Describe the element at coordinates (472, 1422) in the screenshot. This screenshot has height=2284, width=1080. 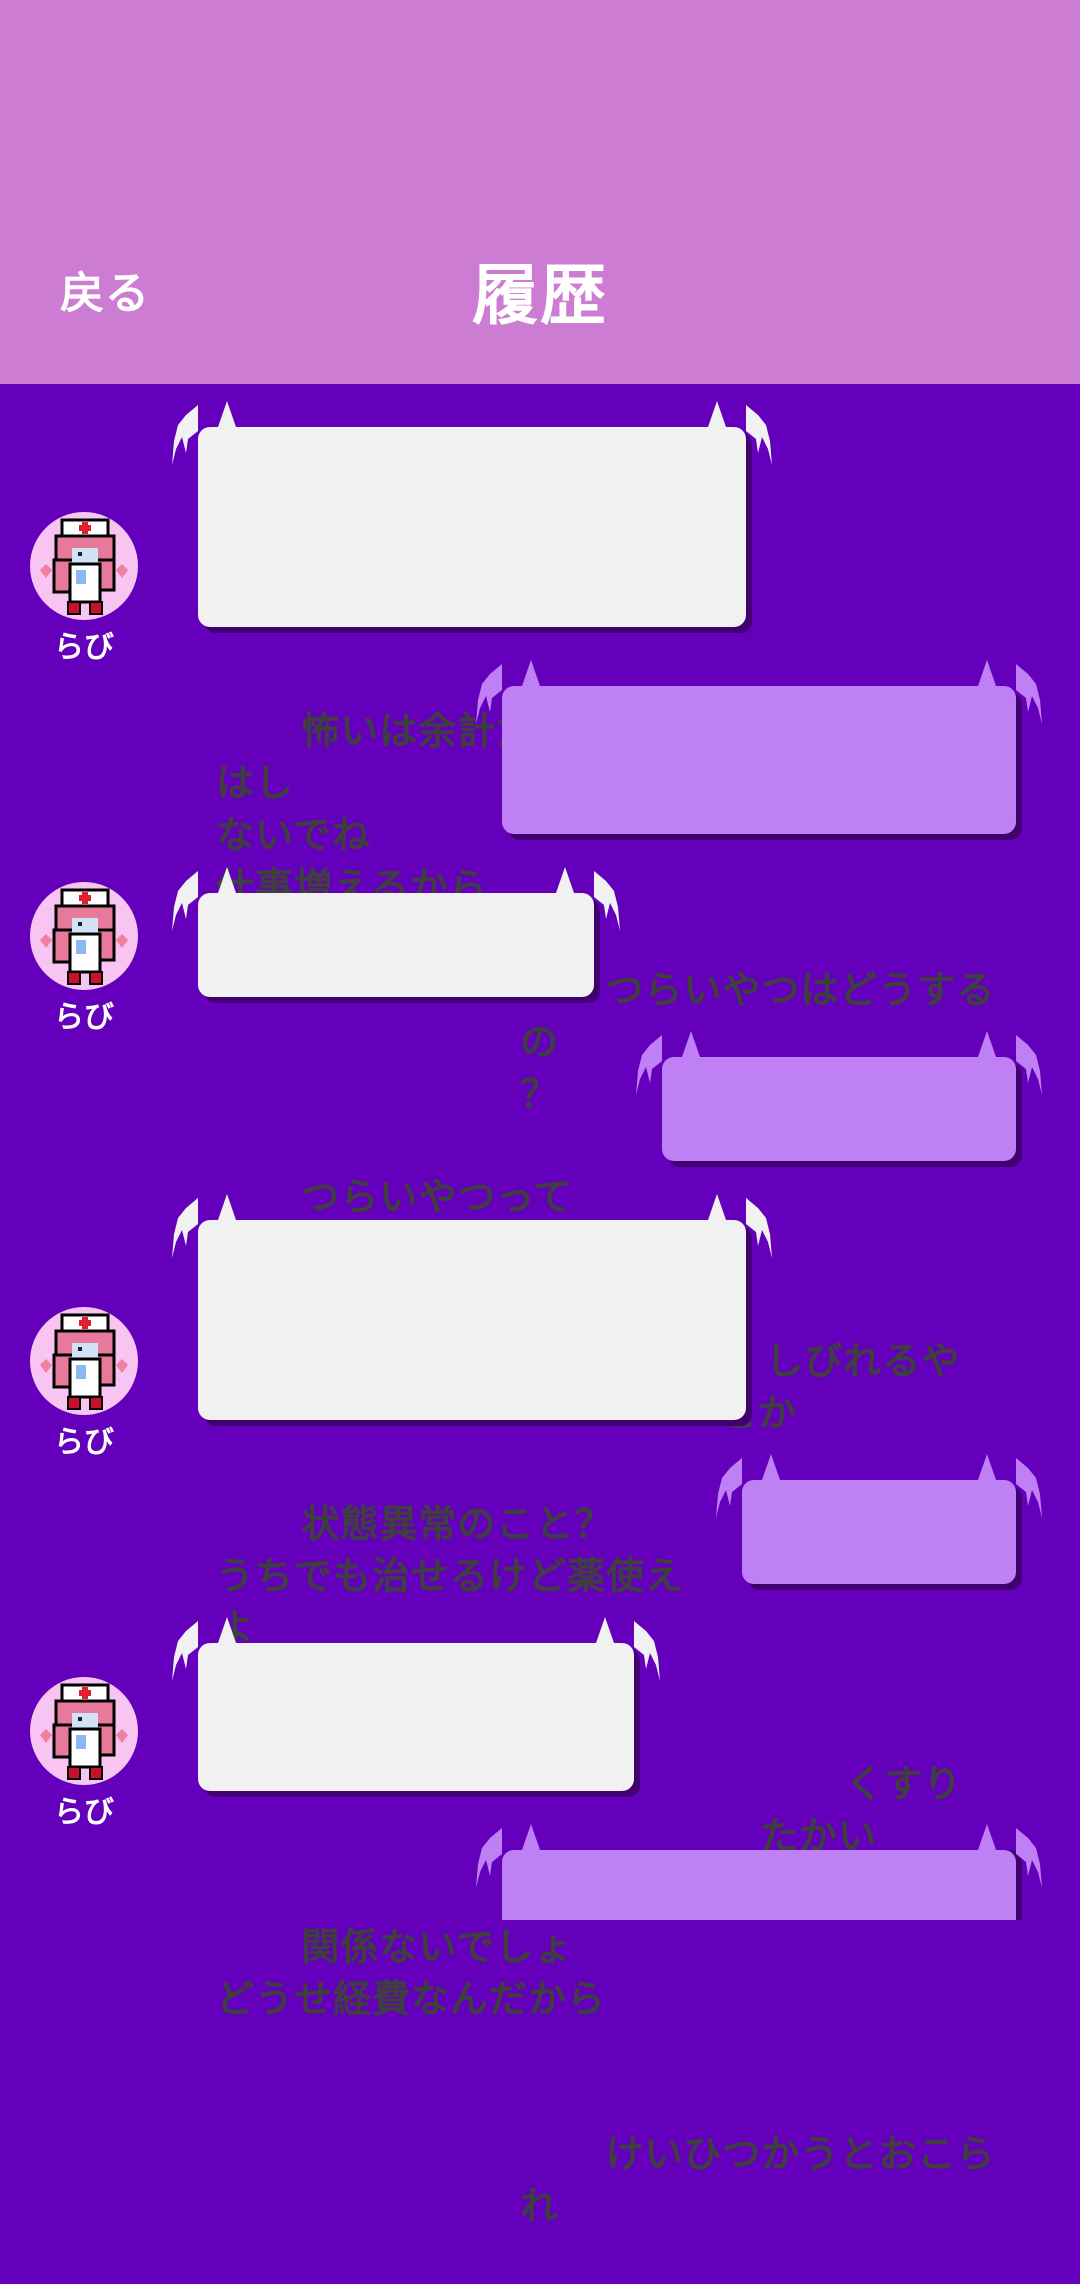
I see `npc-speech-bubble: 状態異常のこと？ うちでも治せるけど薬使え よ` at that location.